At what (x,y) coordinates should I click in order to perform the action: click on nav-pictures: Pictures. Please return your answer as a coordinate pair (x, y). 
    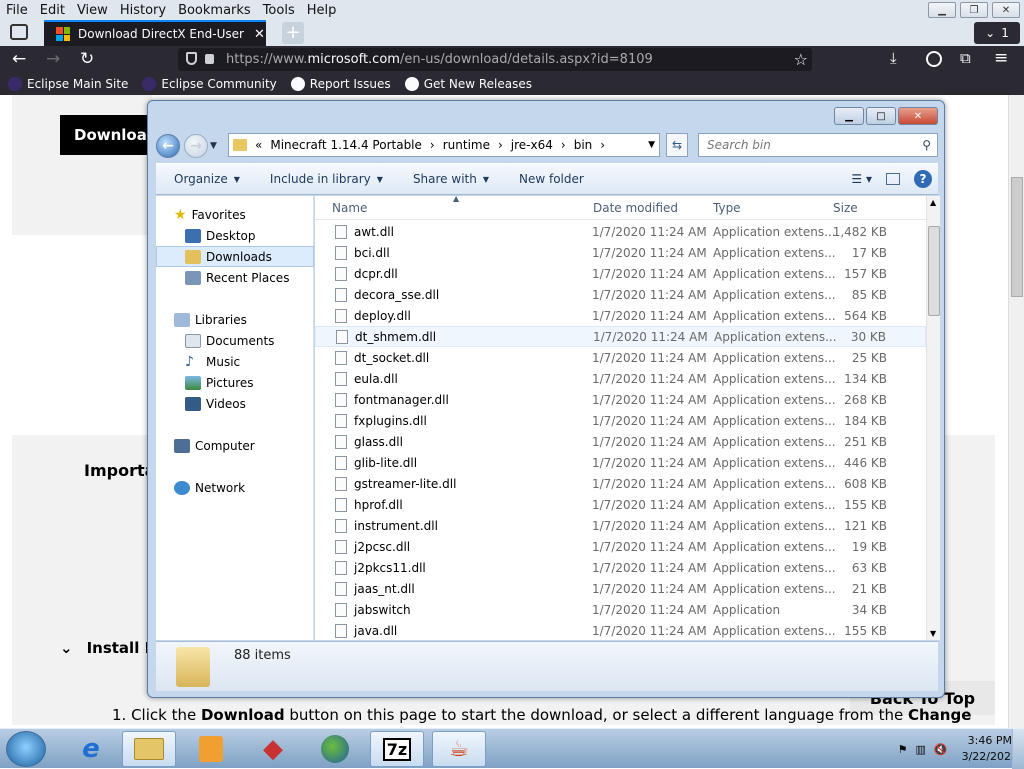
    Looking at the image, I should click on (235, 382).